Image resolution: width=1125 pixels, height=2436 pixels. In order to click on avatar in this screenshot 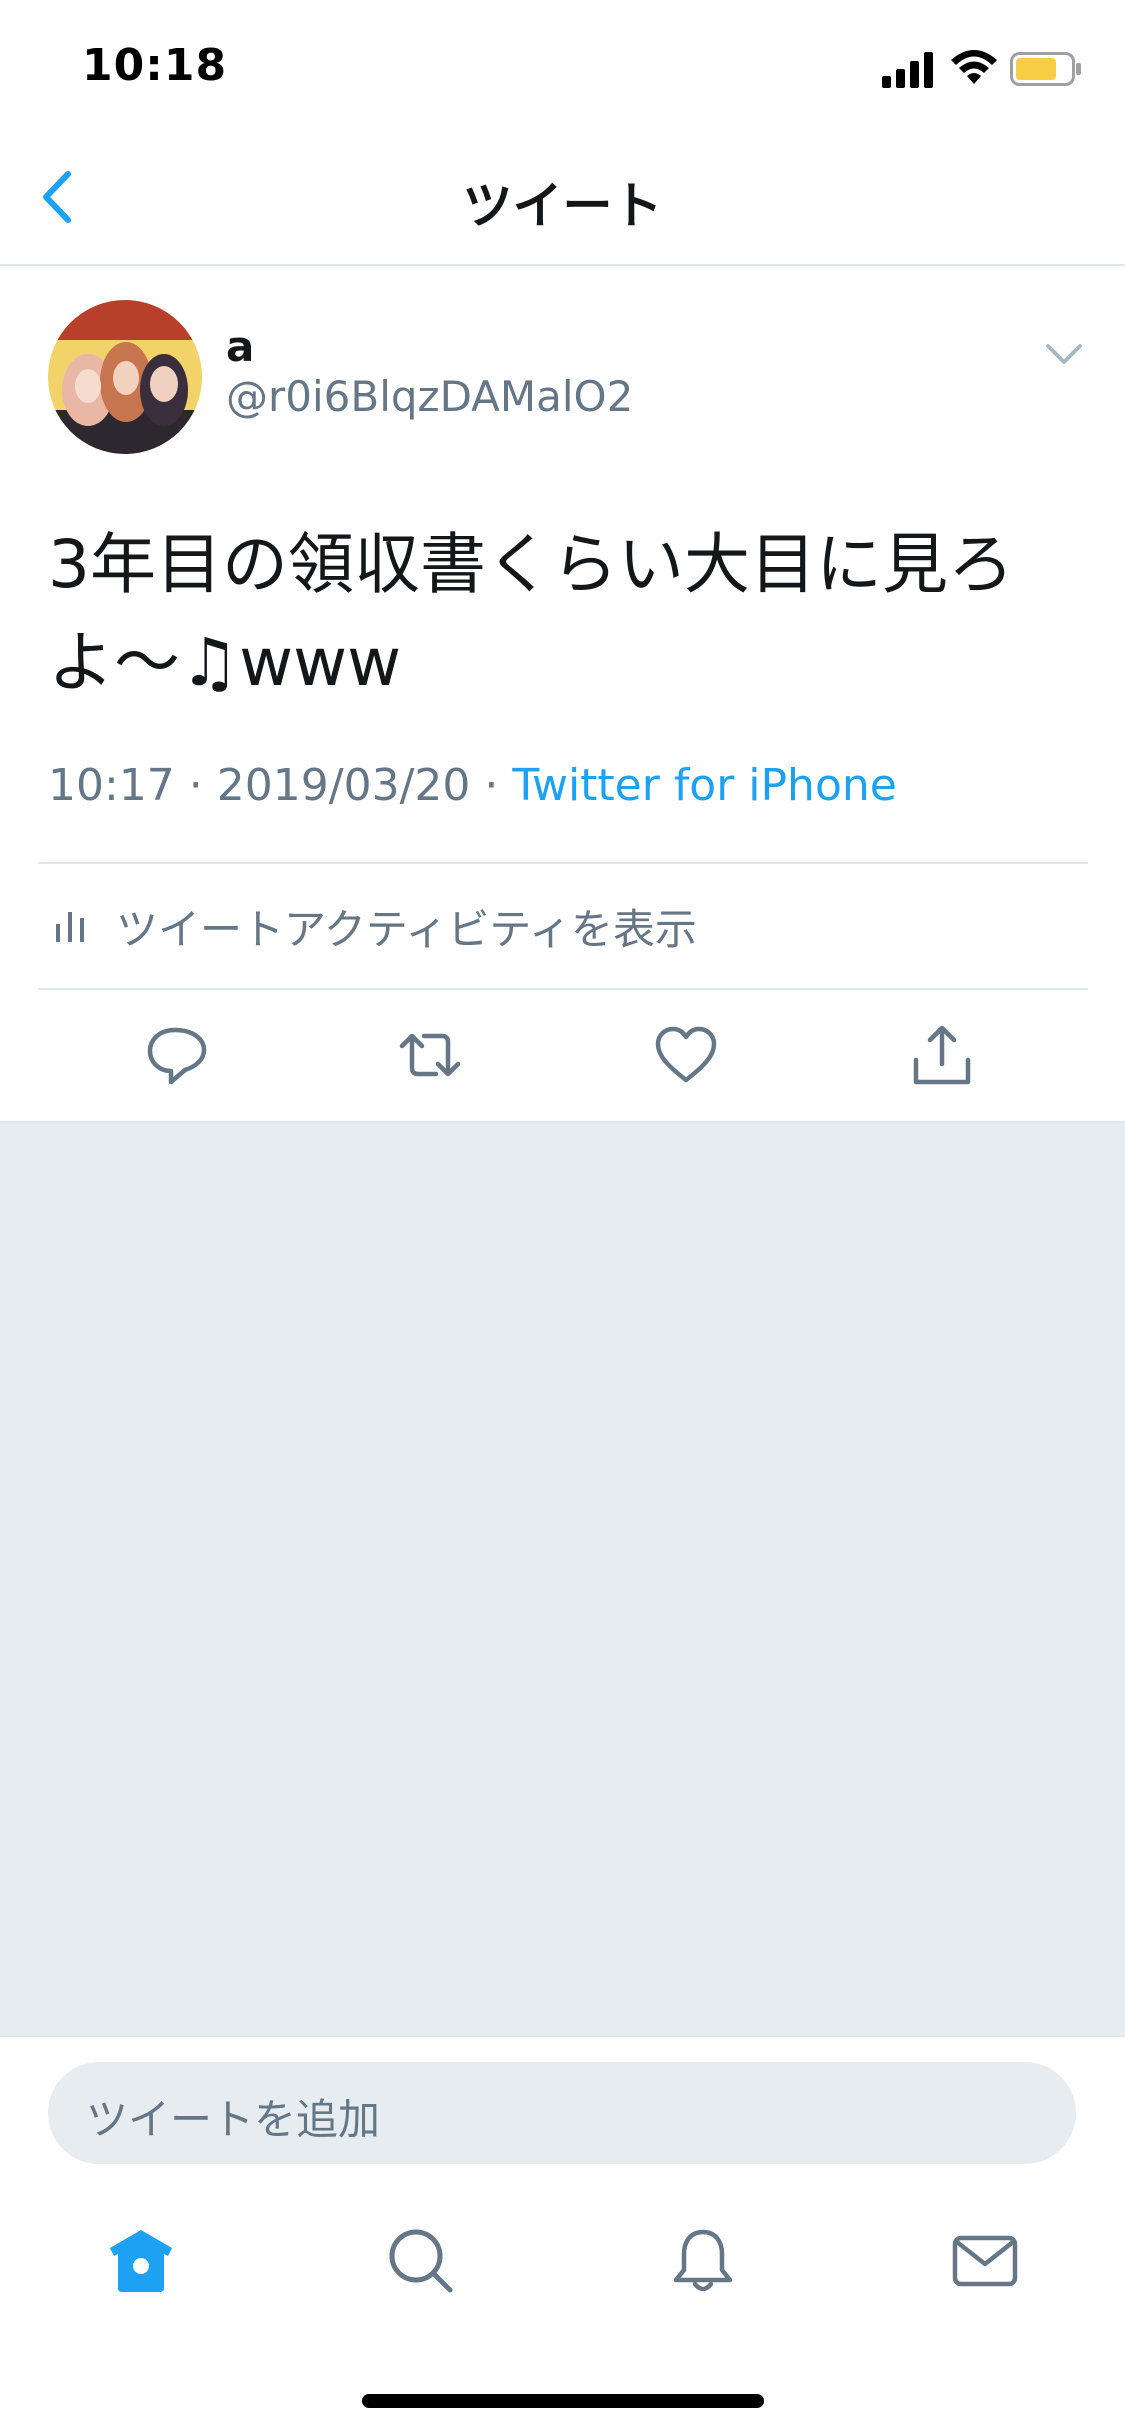, I will do `click(125, 377)`.